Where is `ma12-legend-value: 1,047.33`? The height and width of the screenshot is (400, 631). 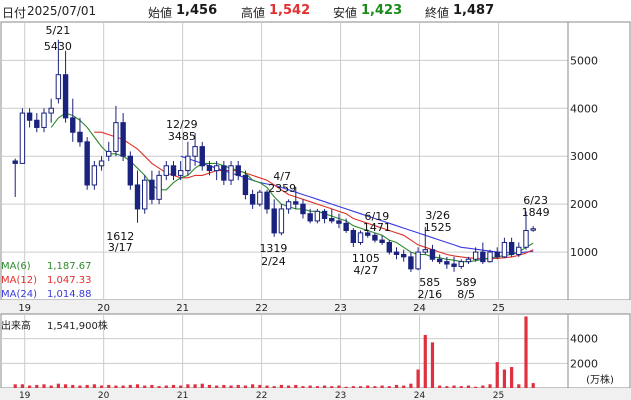
ma12-legend-value: 1,047.33 is located at coordinates (69, 280).